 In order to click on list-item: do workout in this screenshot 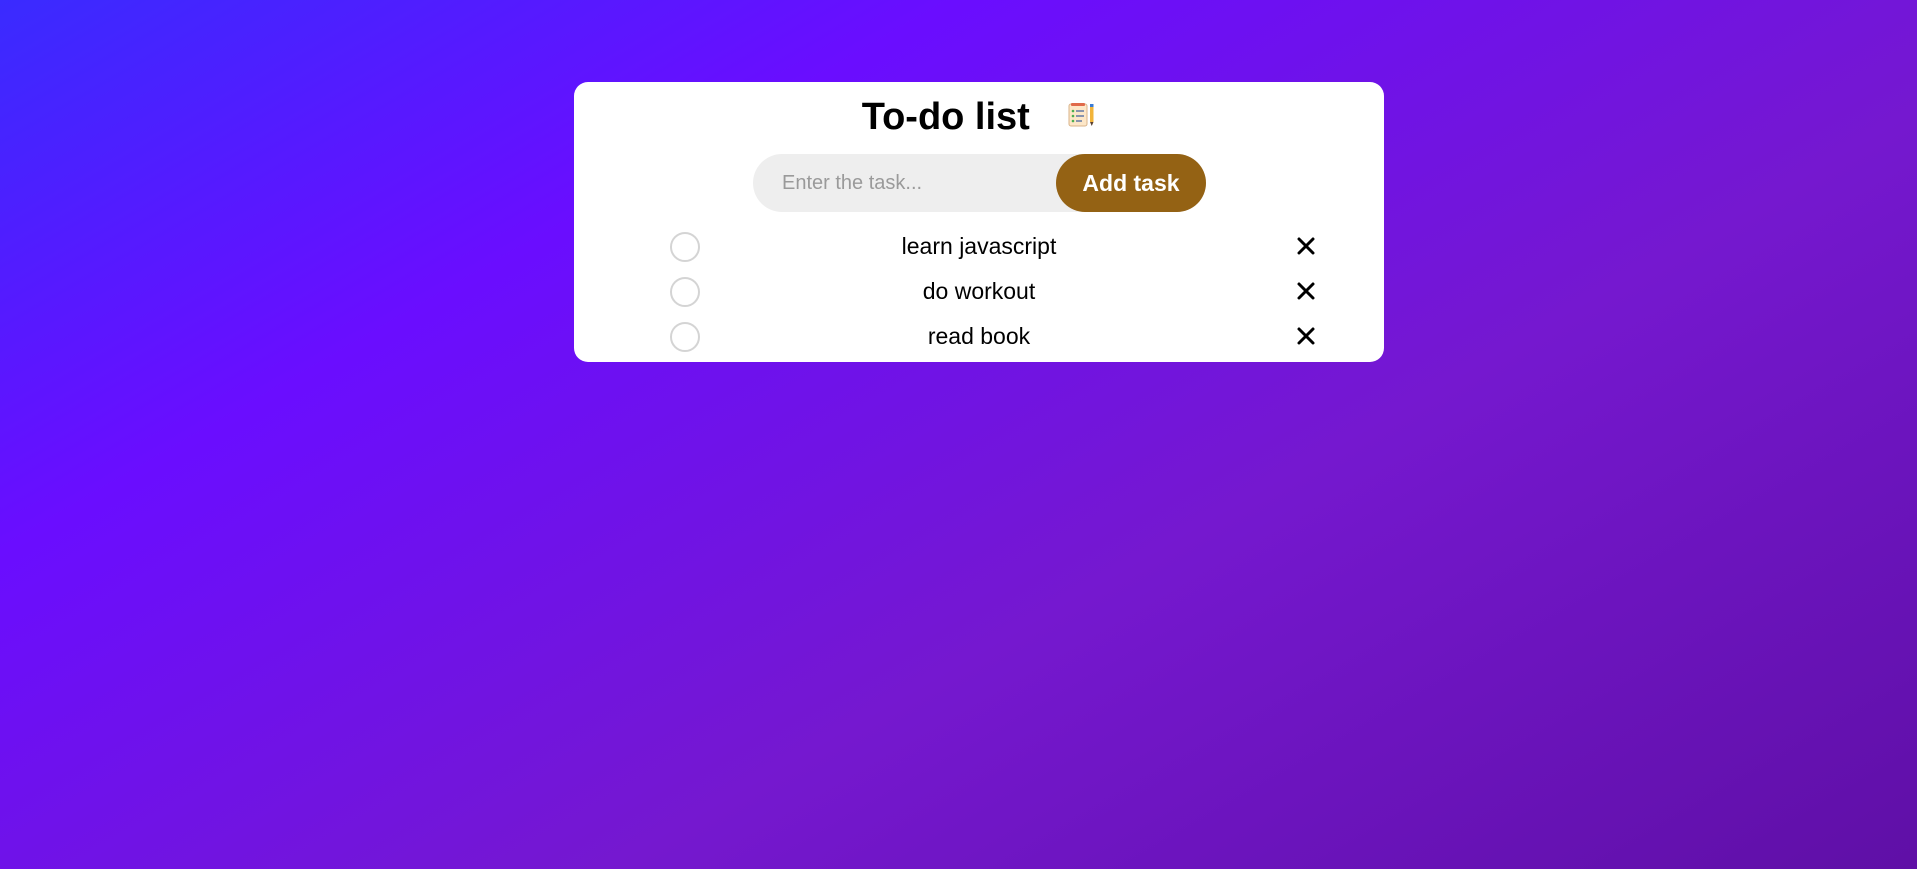, I will do `click(979, 292)`.